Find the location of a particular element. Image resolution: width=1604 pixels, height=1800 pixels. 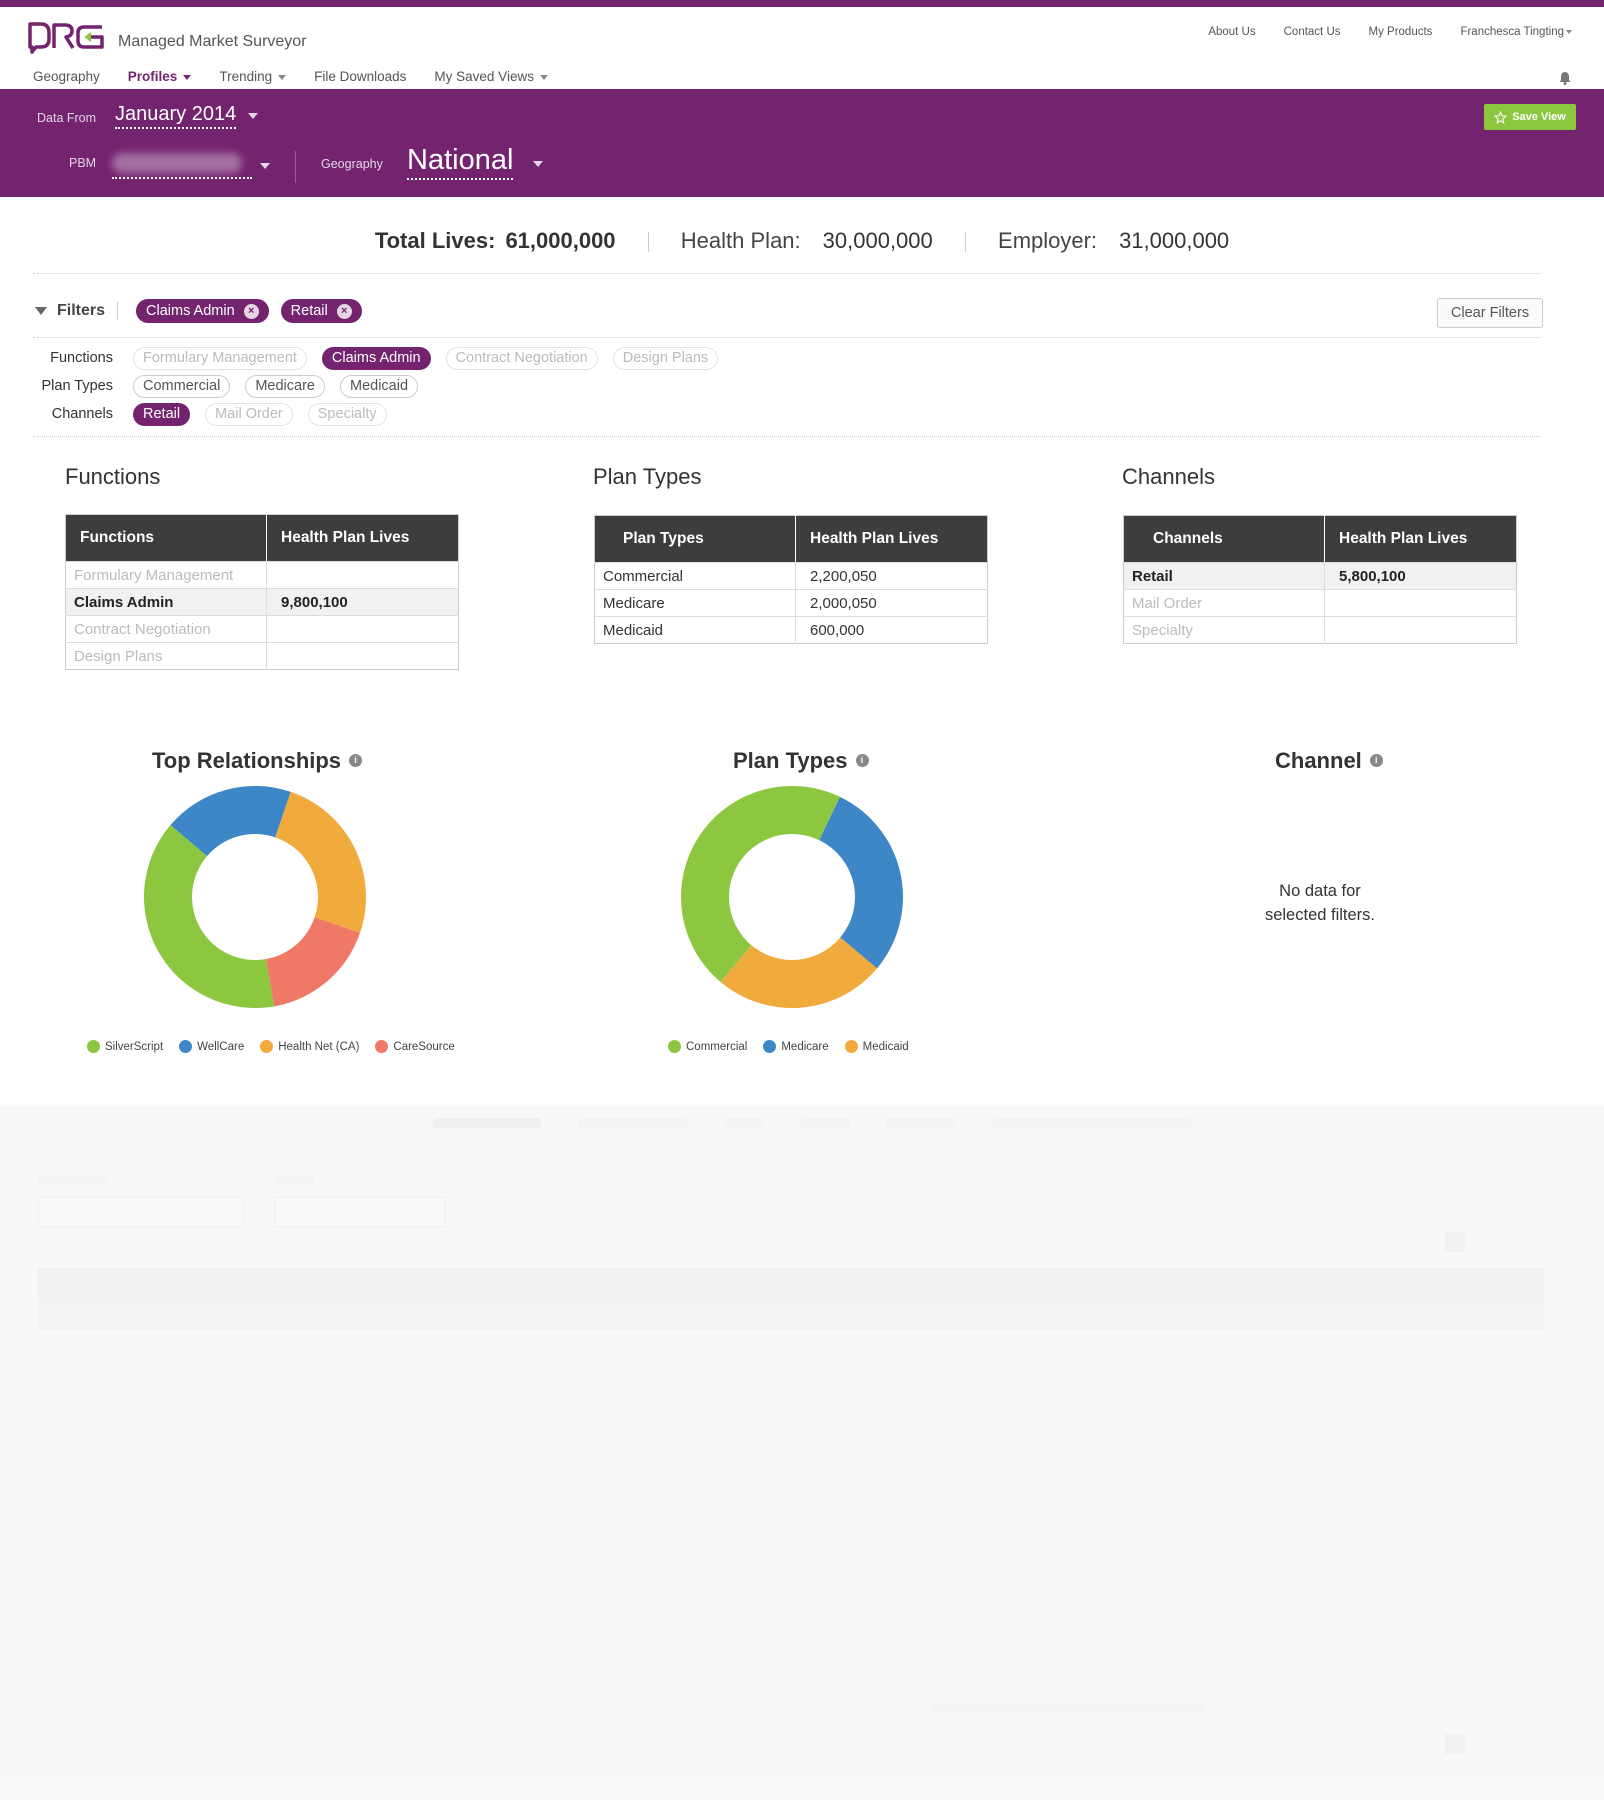

legend-label: CareSource is located at coordinates (424, 1046).